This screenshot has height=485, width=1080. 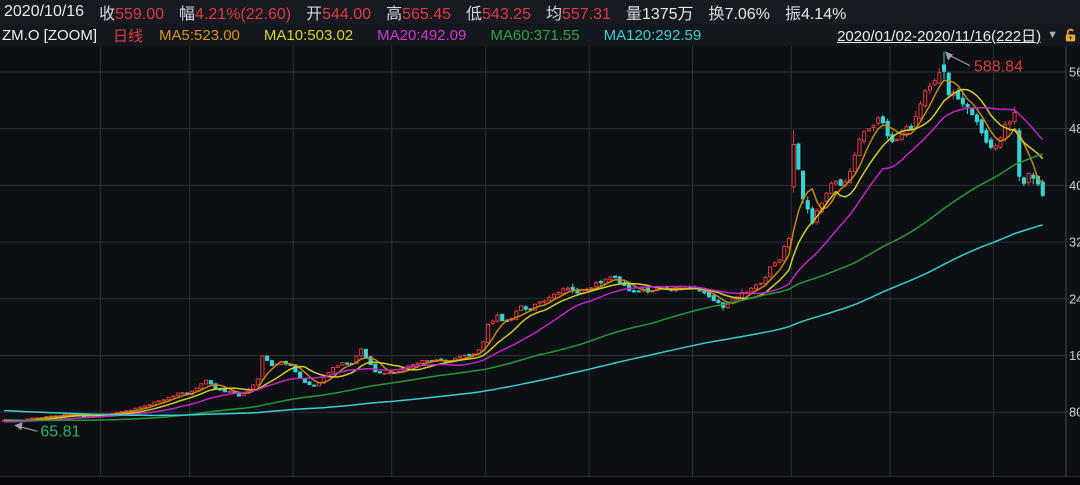 I want to click on quote-field: 高565.45, so click(x=418, y=14).